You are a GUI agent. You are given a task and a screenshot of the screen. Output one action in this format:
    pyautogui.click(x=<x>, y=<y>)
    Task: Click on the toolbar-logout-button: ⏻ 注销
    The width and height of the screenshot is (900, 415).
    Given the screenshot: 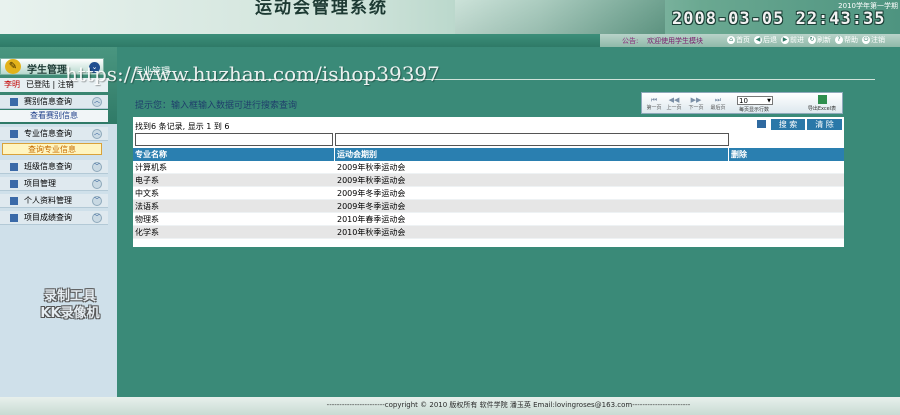 What is the action you would take?
    pyautogui.click(x=873, y=40)
    